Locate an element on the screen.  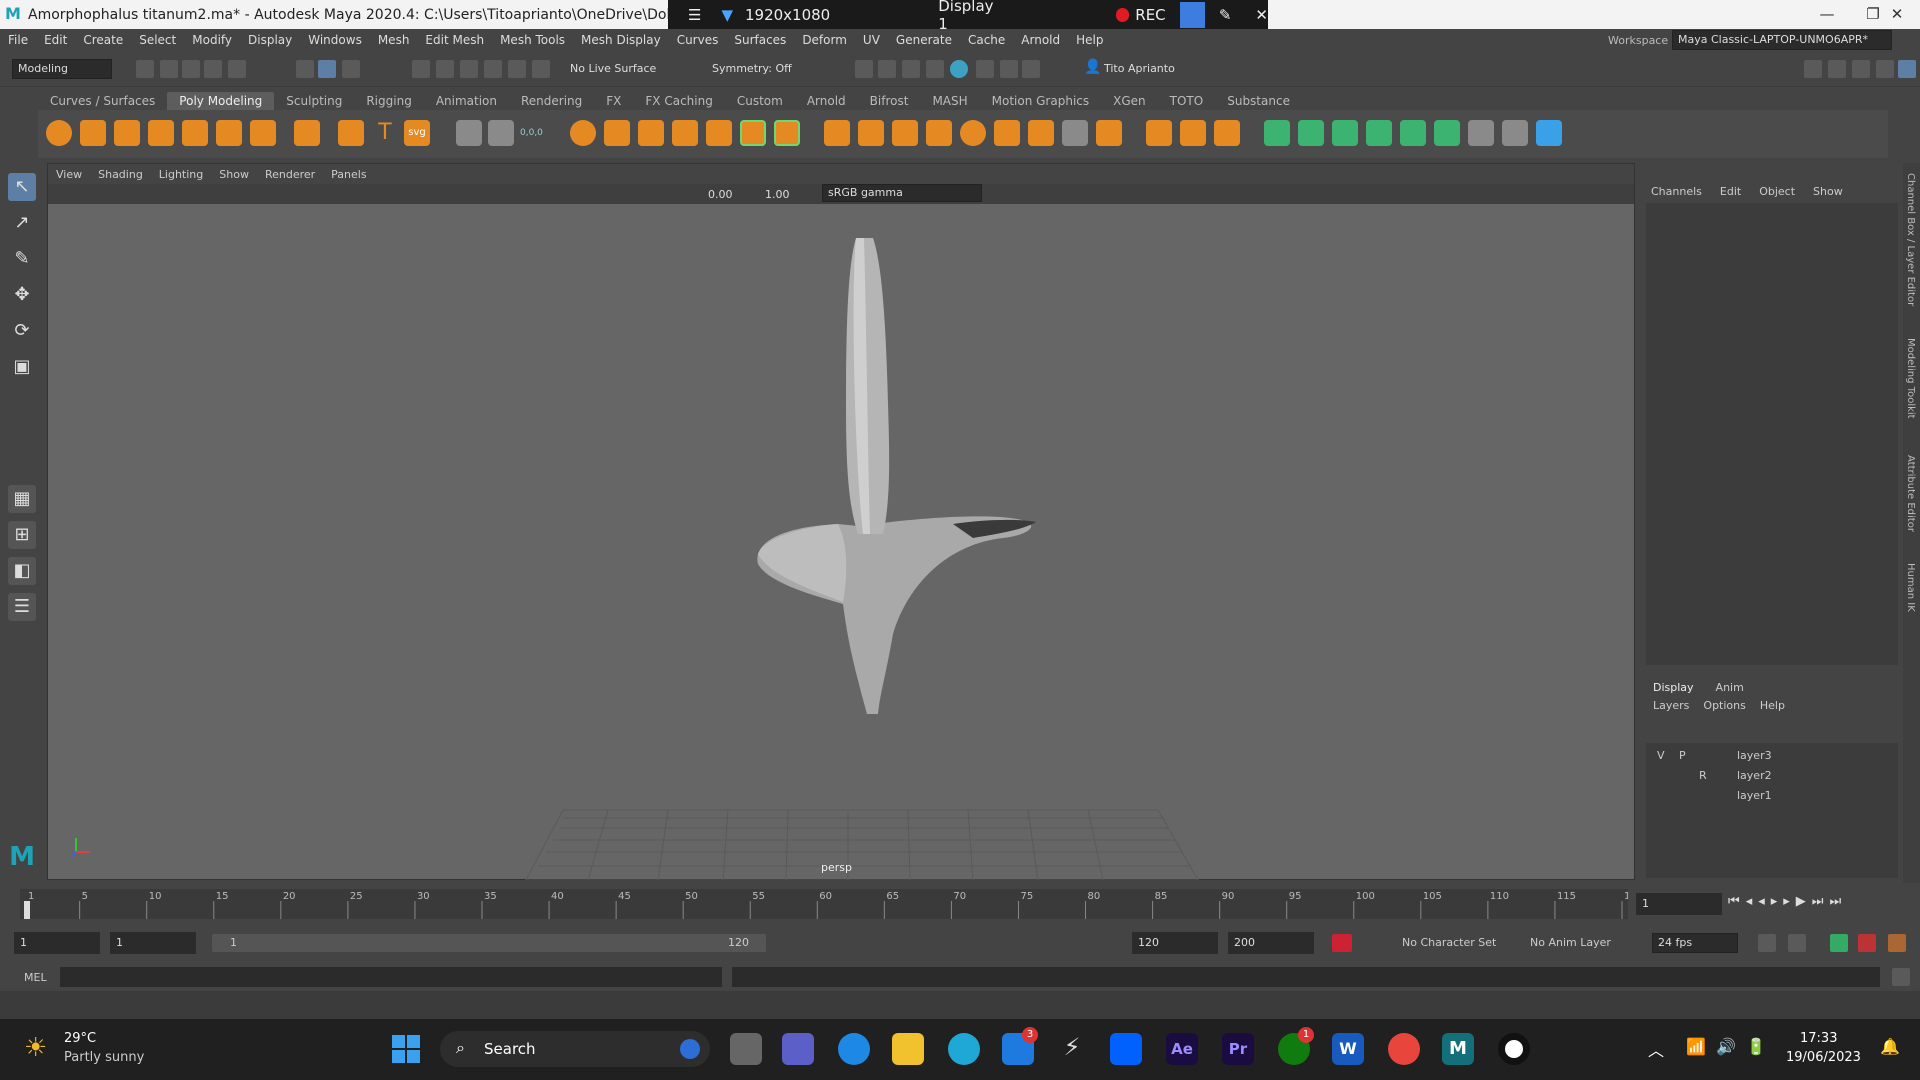
collapse-icon is located at coordinates (1041, 133).